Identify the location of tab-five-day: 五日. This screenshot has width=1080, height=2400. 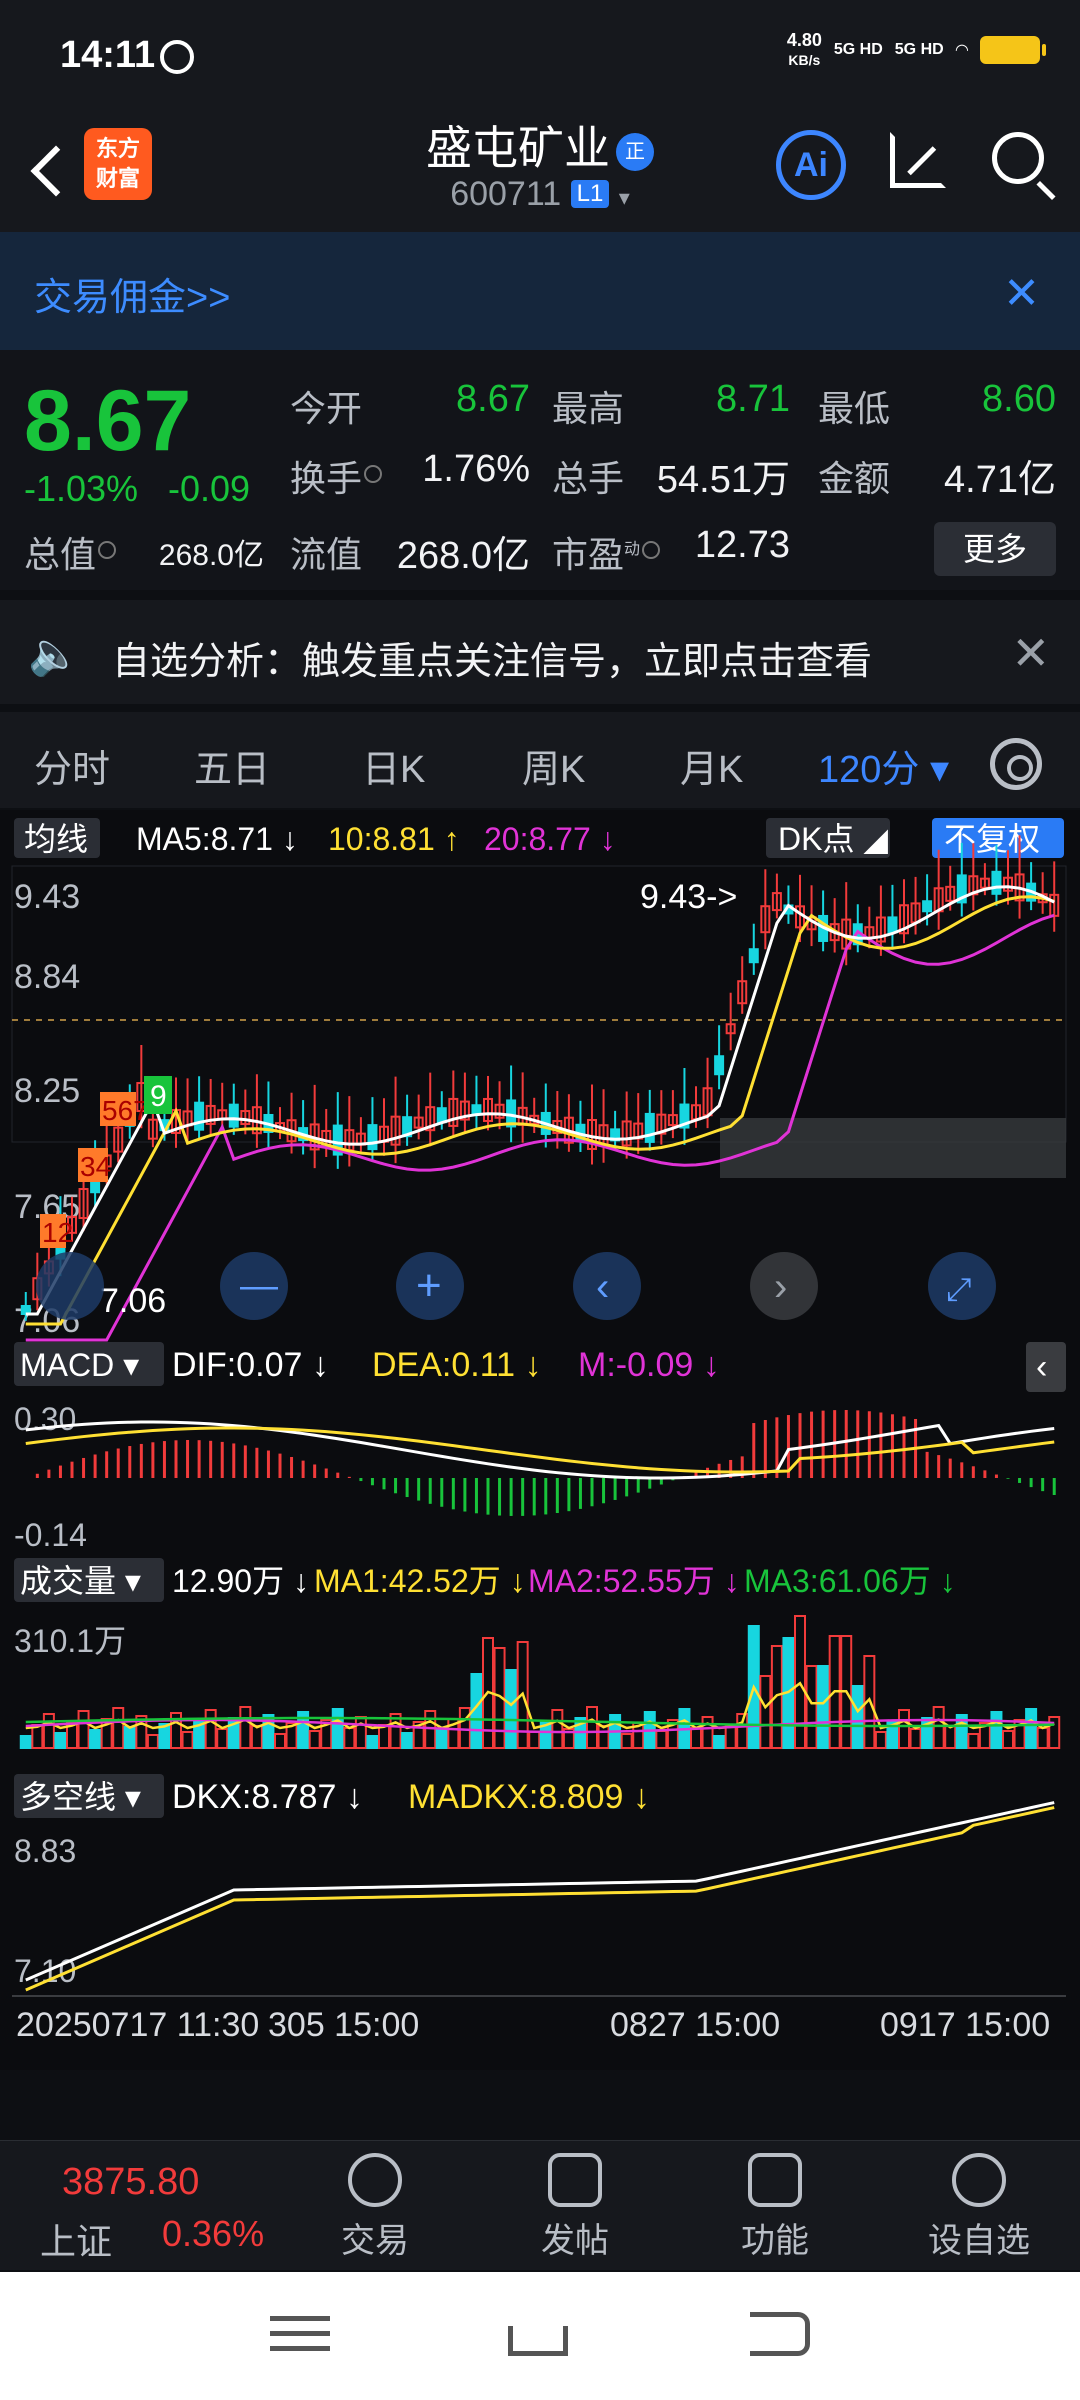
(232, 765).